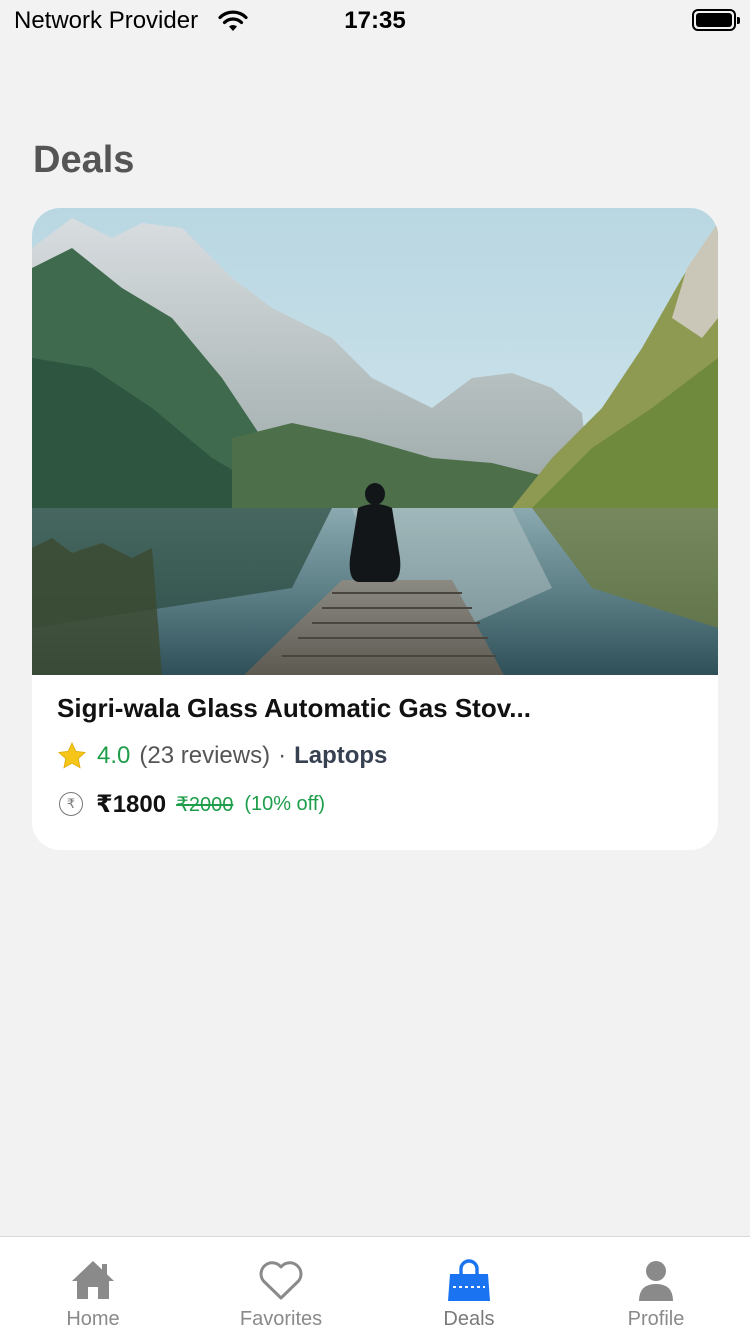  Describe the element at coordinates (71, 804) in the screenshot. I see `rupee-icon: ₹` at that location.